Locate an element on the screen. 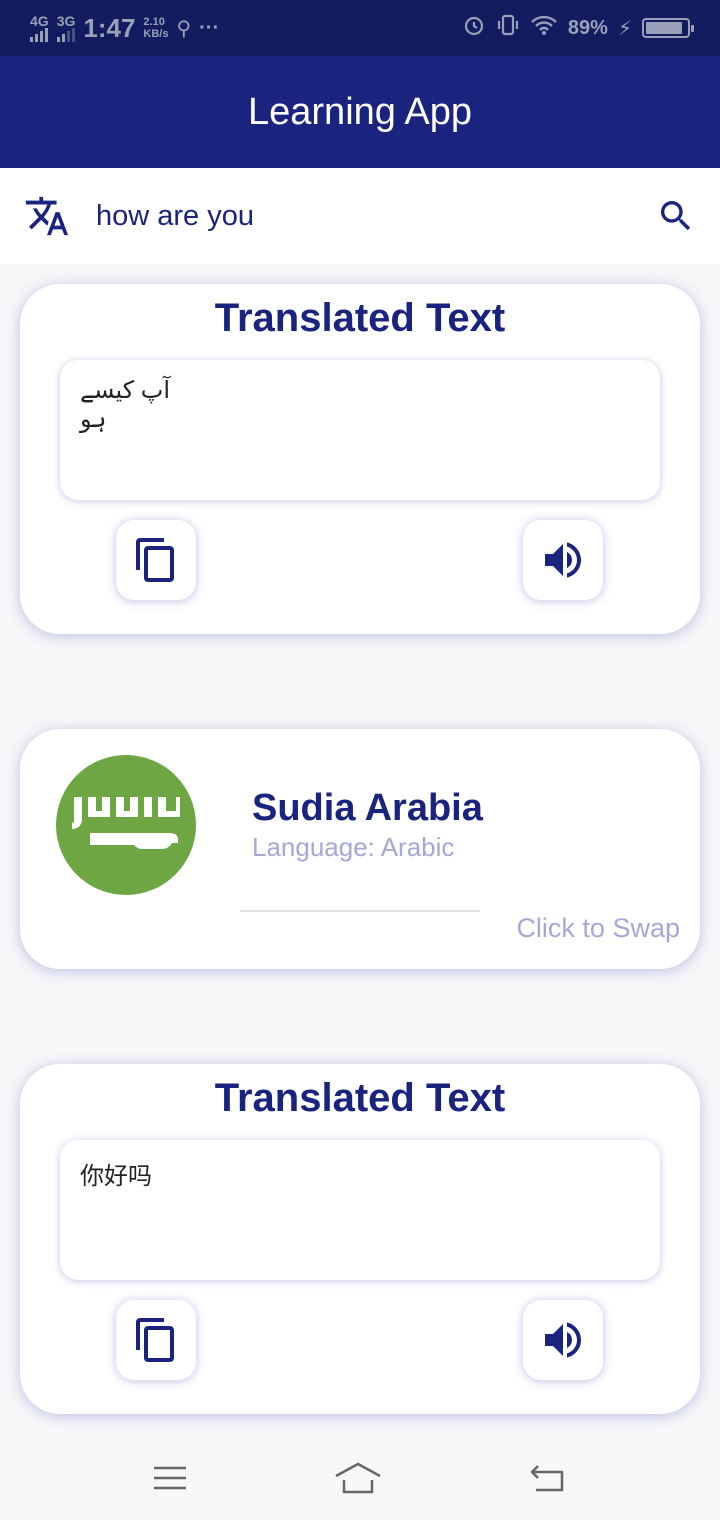 This screenshot has width=720, height=1520. status-right: 89% ⚡ is located at coordinates (578, 28).